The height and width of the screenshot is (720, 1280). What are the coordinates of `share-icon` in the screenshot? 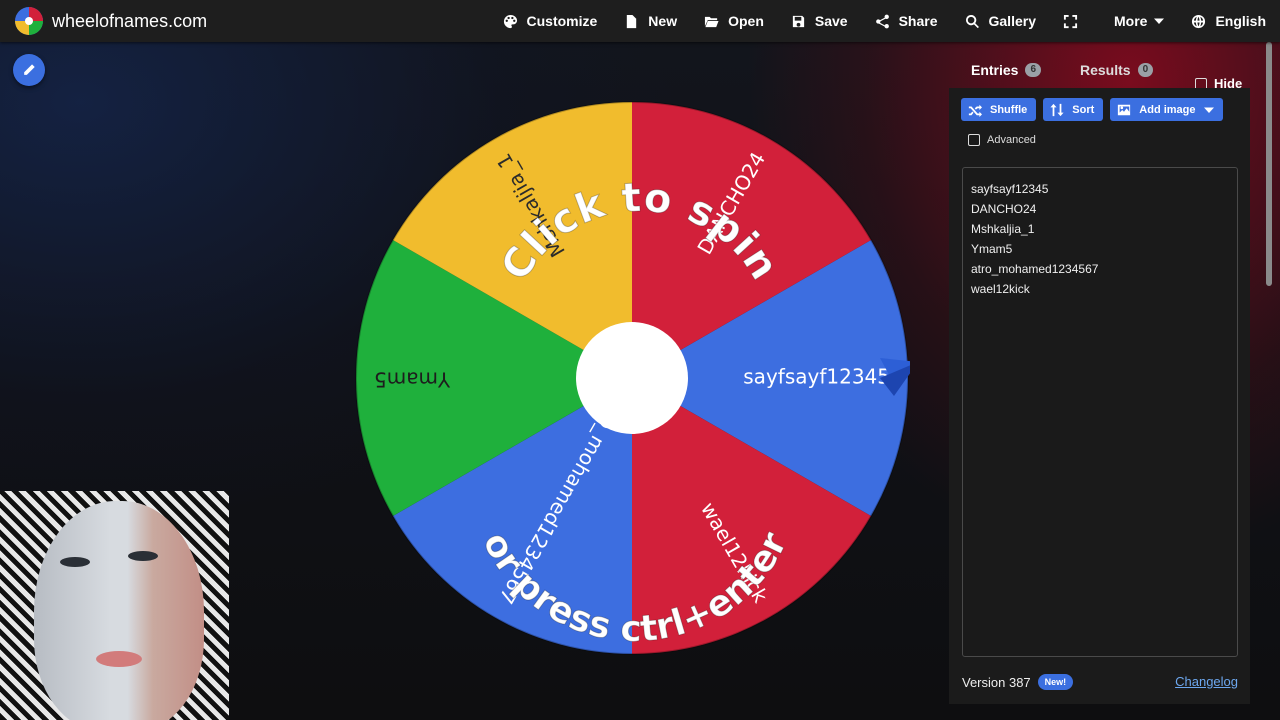 It's located at (882, 21).